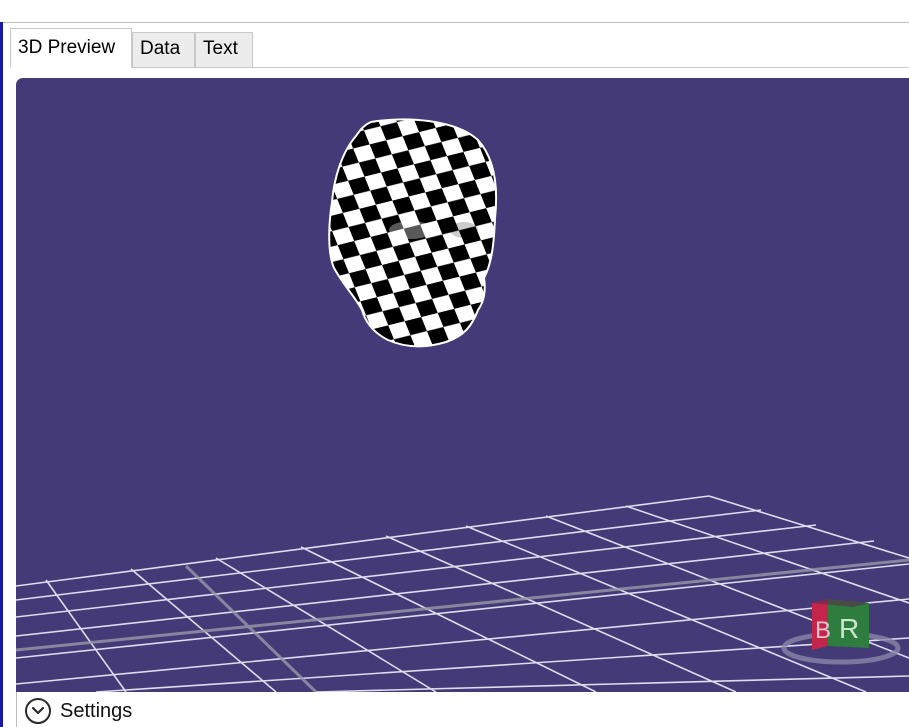  What do you see at coordinates (459, 67) in the screenshot?
I see `tab-strip-divider` at bounding box center [459, 67].